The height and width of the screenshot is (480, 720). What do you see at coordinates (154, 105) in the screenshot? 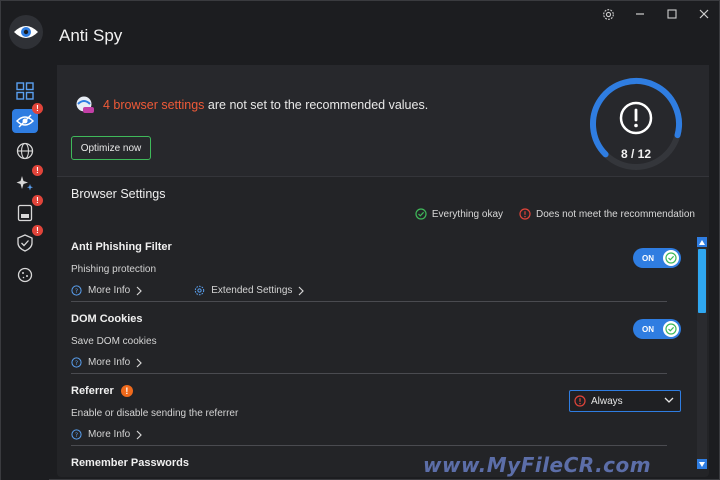
I see `banner-count-text: 4 browser settings` at bounding box center [154, 105].